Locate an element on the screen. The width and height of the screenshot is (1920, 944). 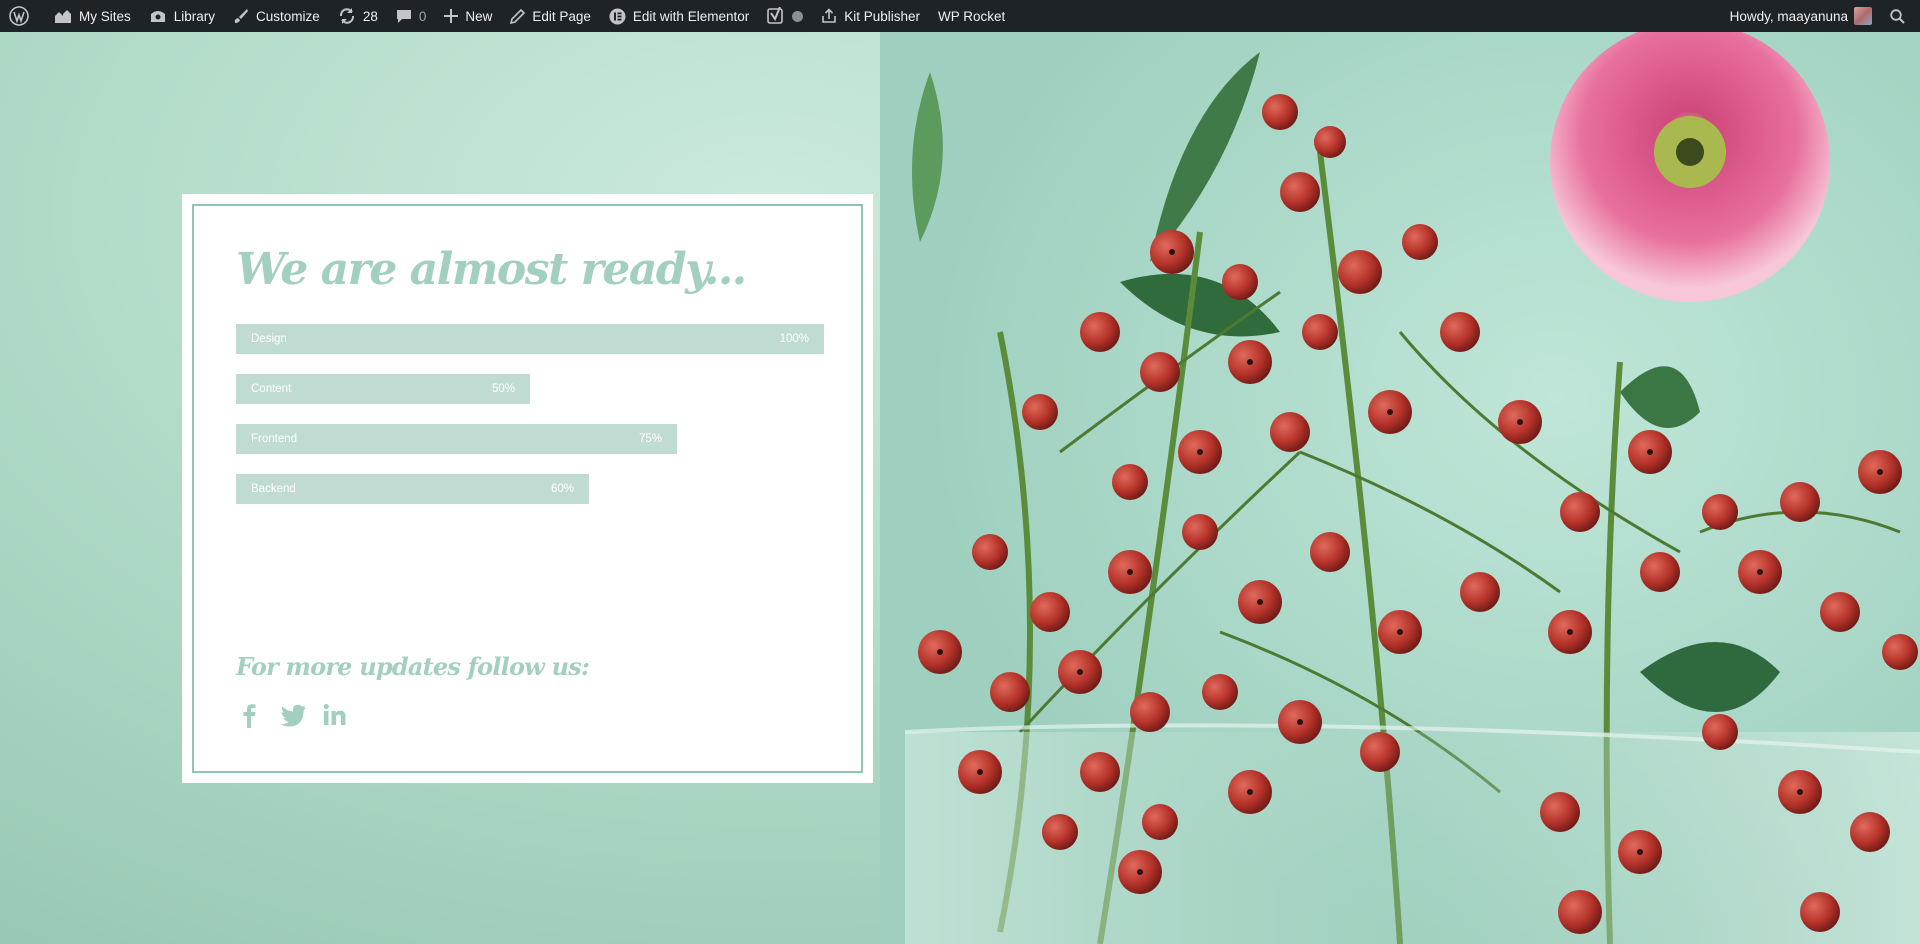
account-menu: Howdy, maayanuna is located at coordinates (1801, 16).